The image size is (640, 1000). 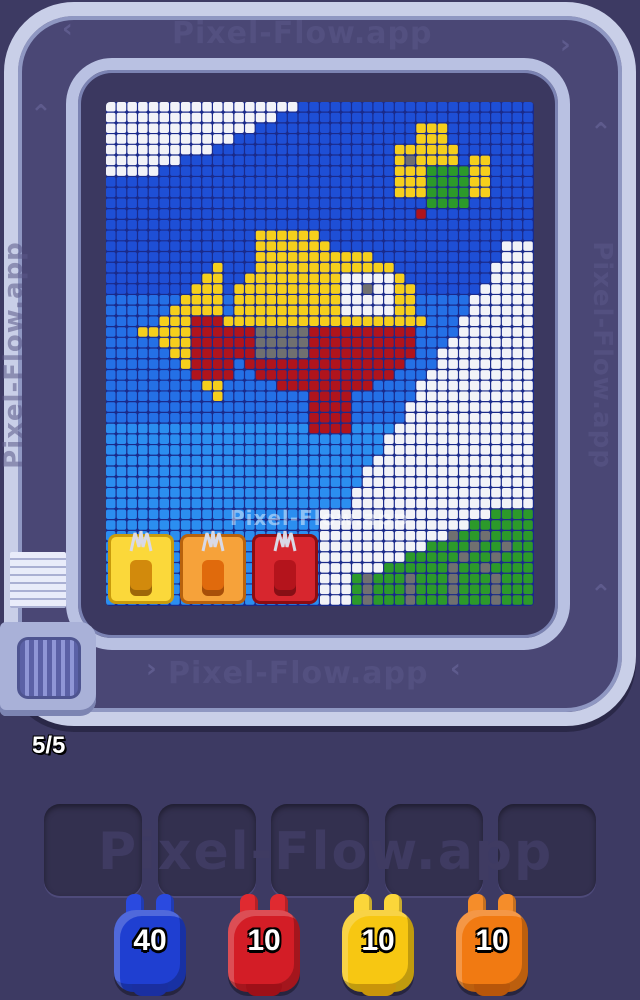 I want to click on piece-red: 10, so click(x=264, y=944).